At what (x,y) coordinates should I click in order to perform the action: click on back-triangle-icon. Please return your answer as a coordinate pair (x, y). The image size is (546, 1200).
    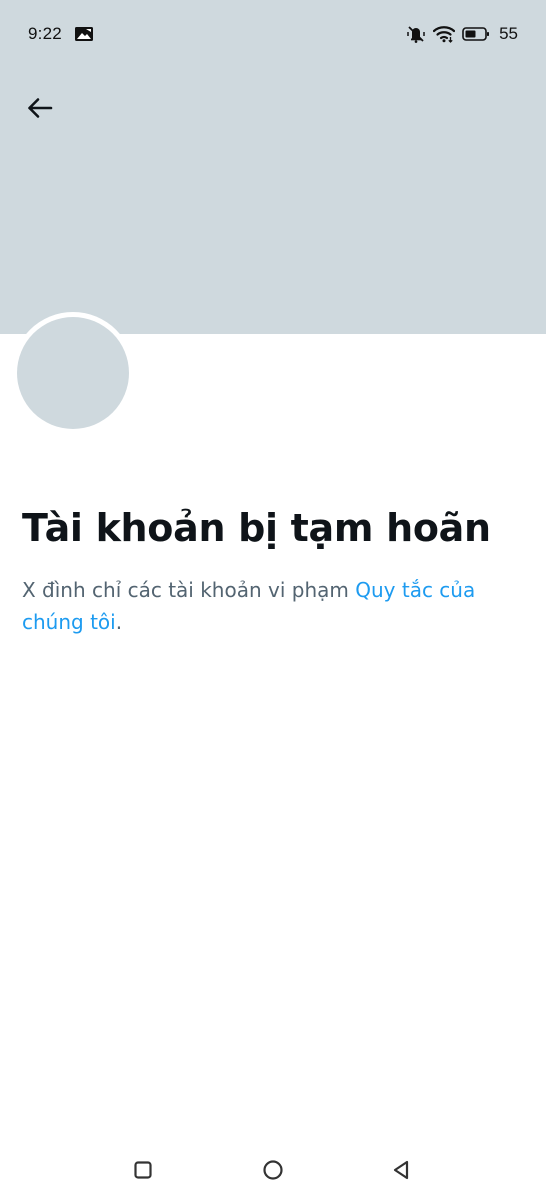
    Looking at the image, I should click on (401, 1170).